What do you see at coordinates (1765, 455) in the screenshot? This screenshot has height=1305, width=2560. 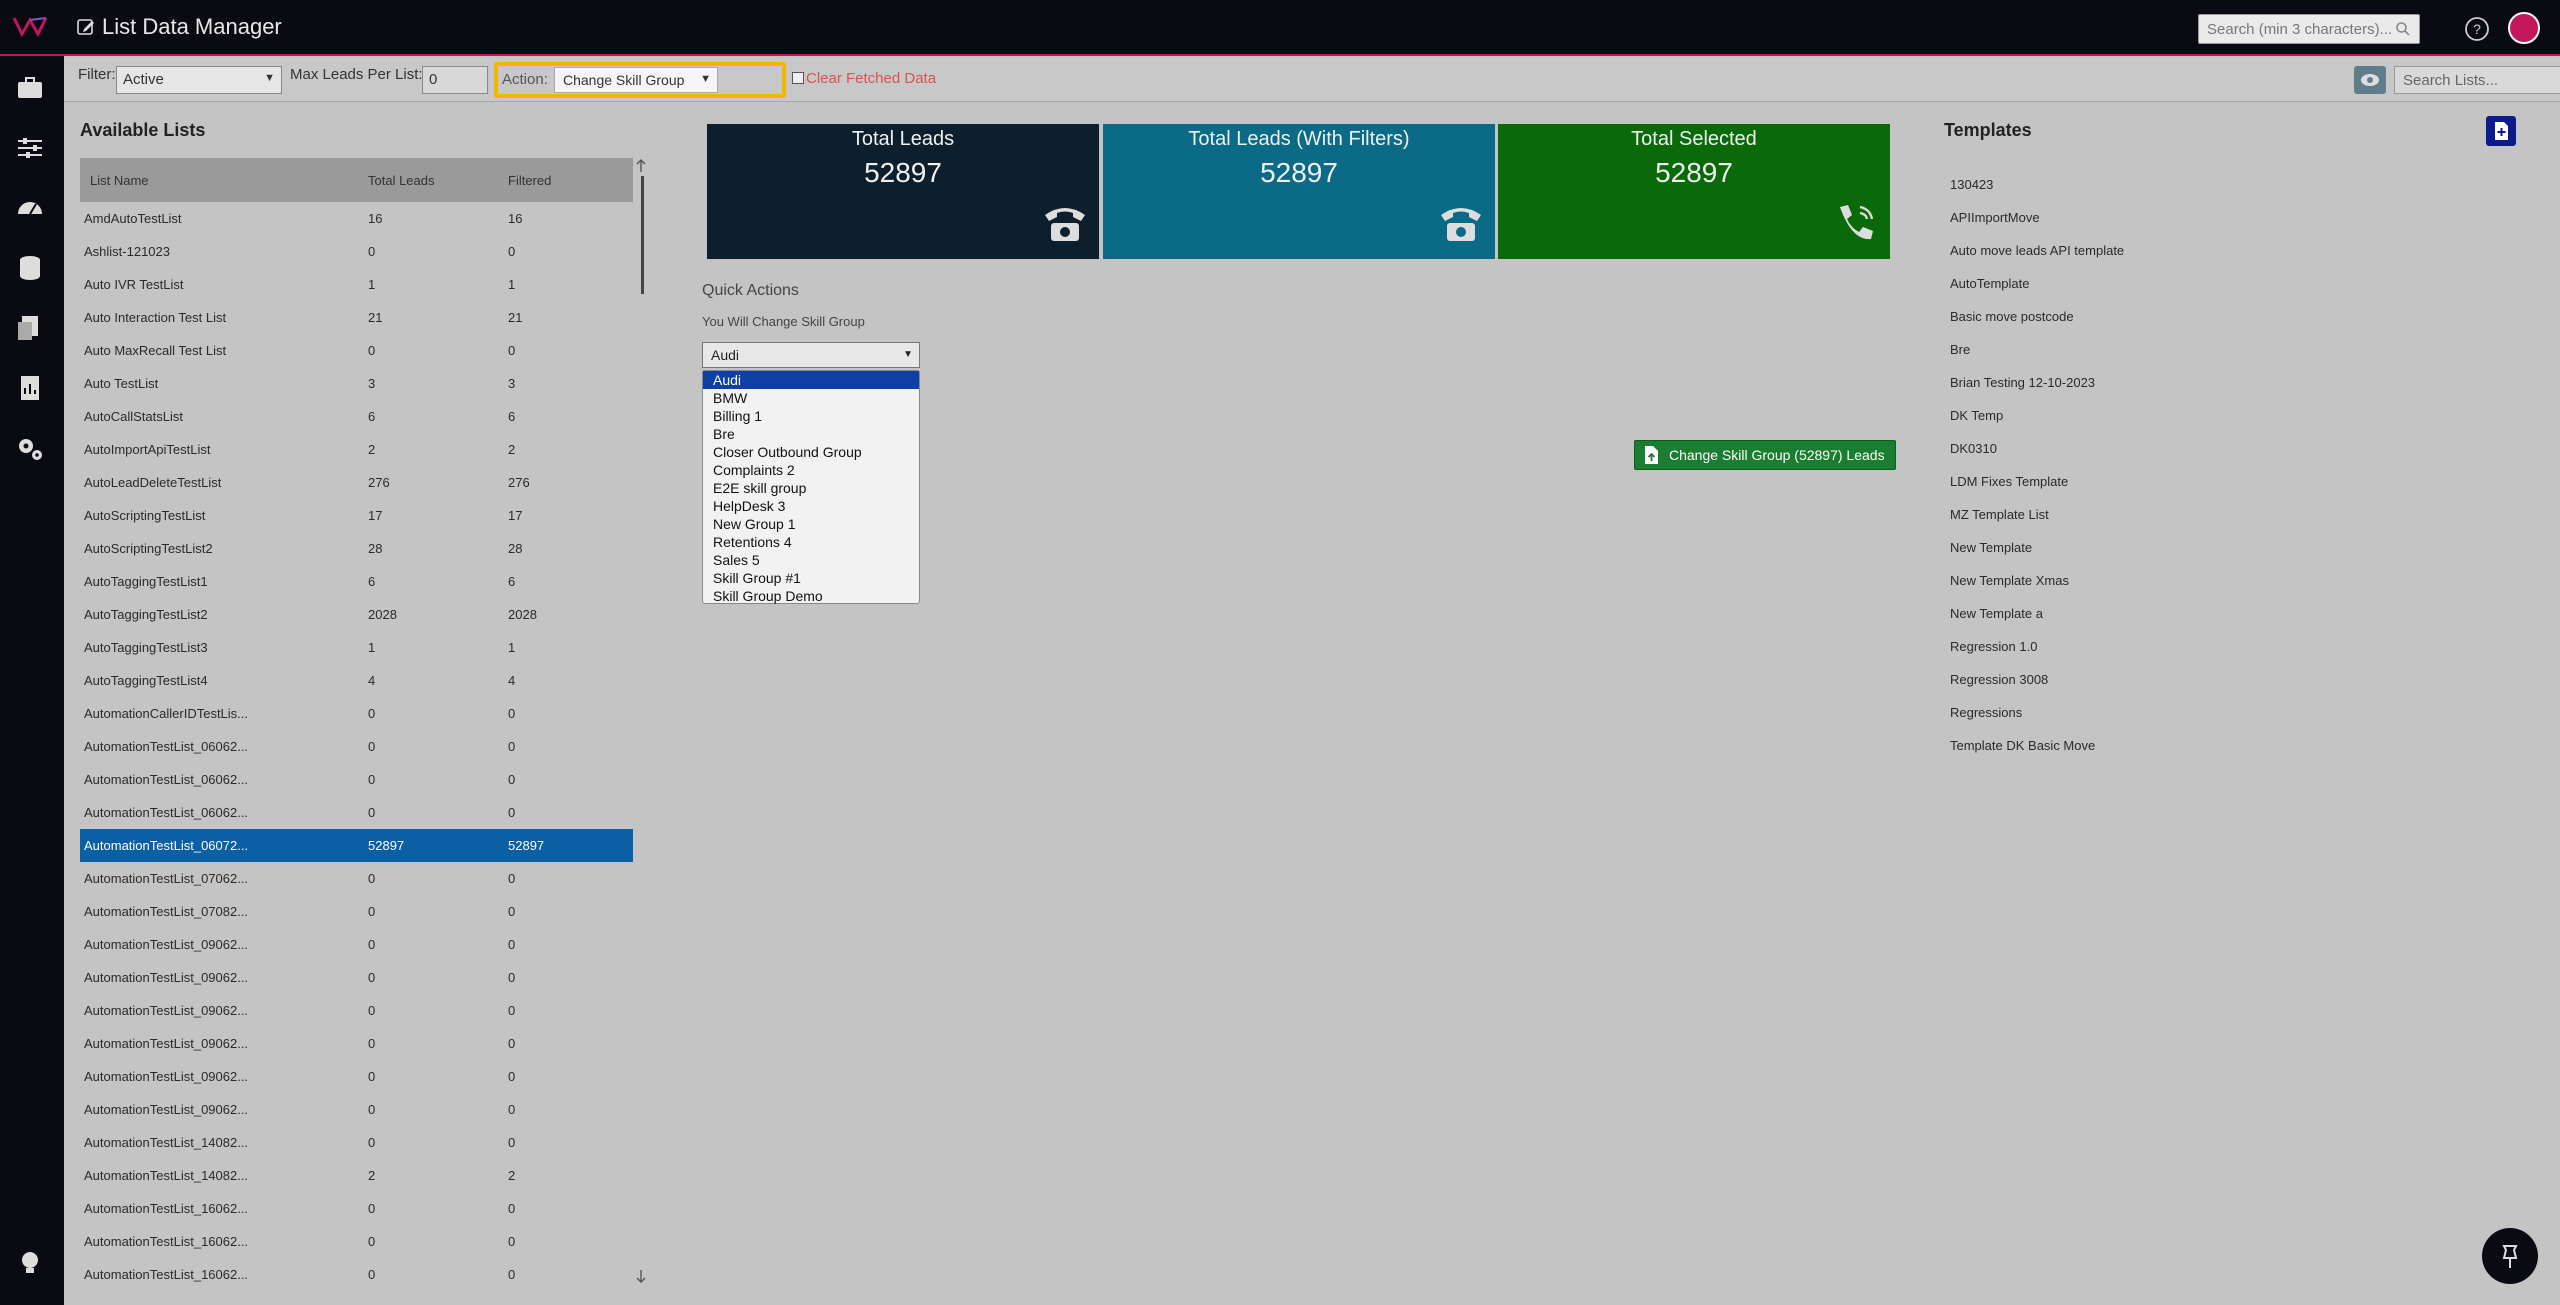 I see `change-skill-group-button: Change Skill Group (52897) Leads` at bounding box center [1765, 455].